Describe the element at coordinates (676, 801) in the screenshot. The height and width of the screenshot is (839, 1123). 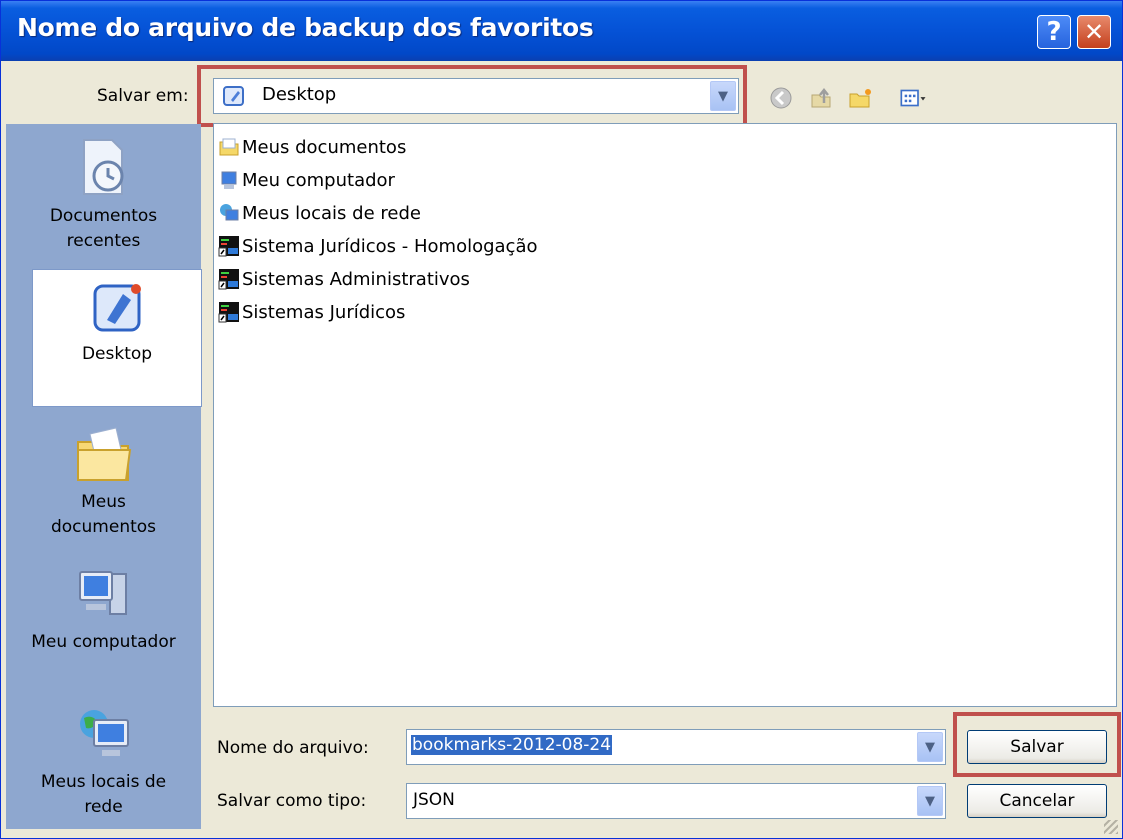
I see `filetype-select: JSON ▼` at that location.